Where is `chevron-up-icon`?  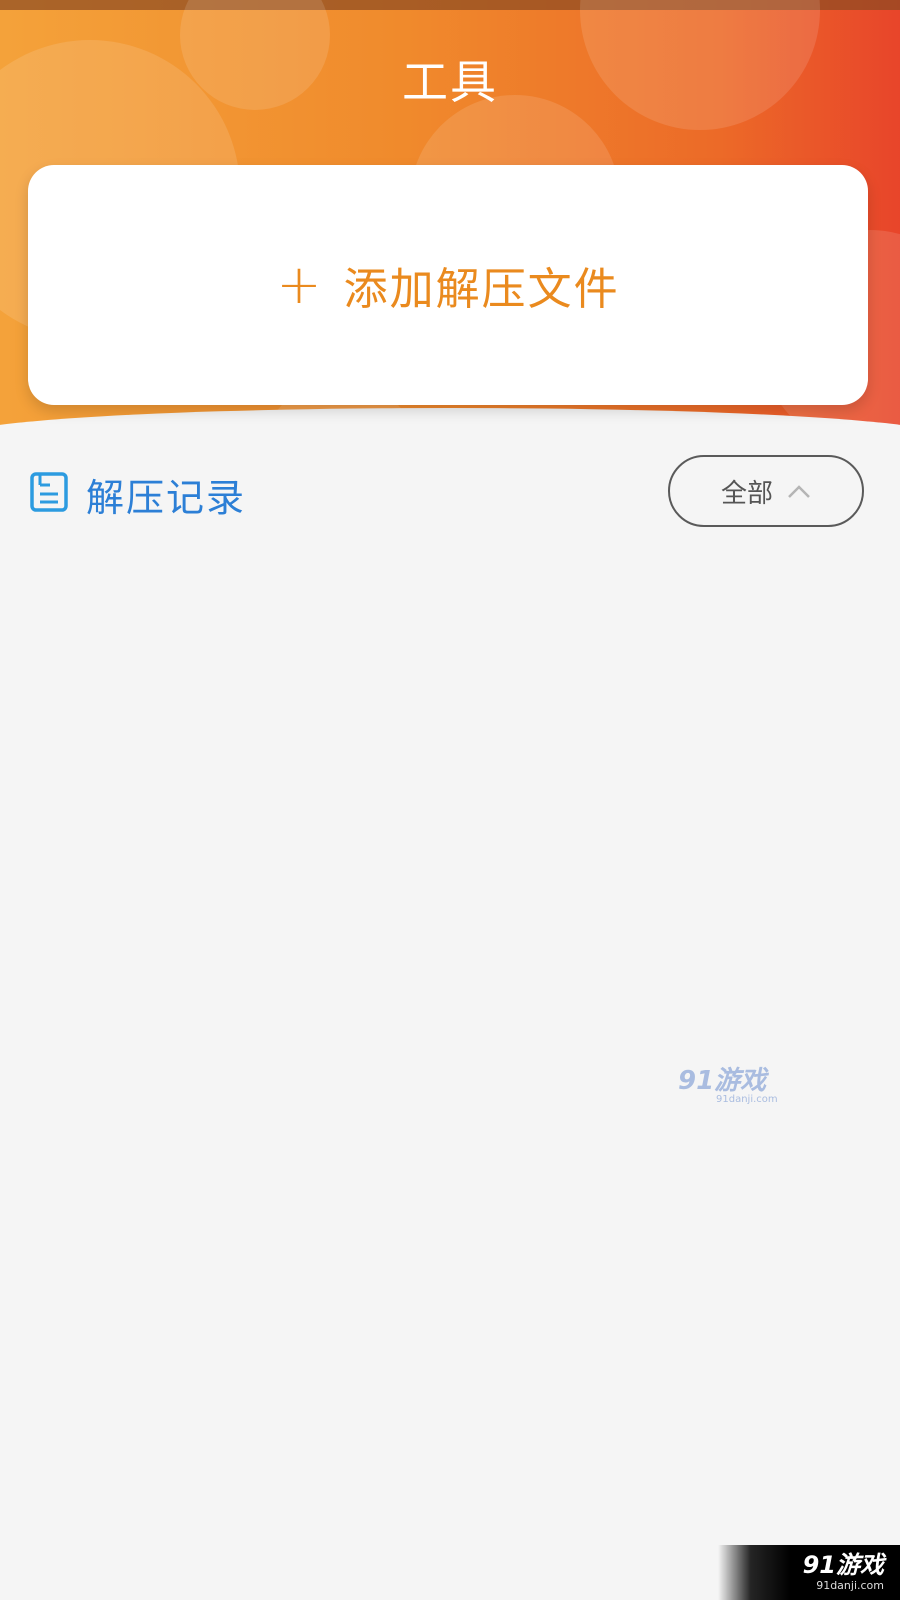 chevron-up-icon is located at coordinates (799, 491).